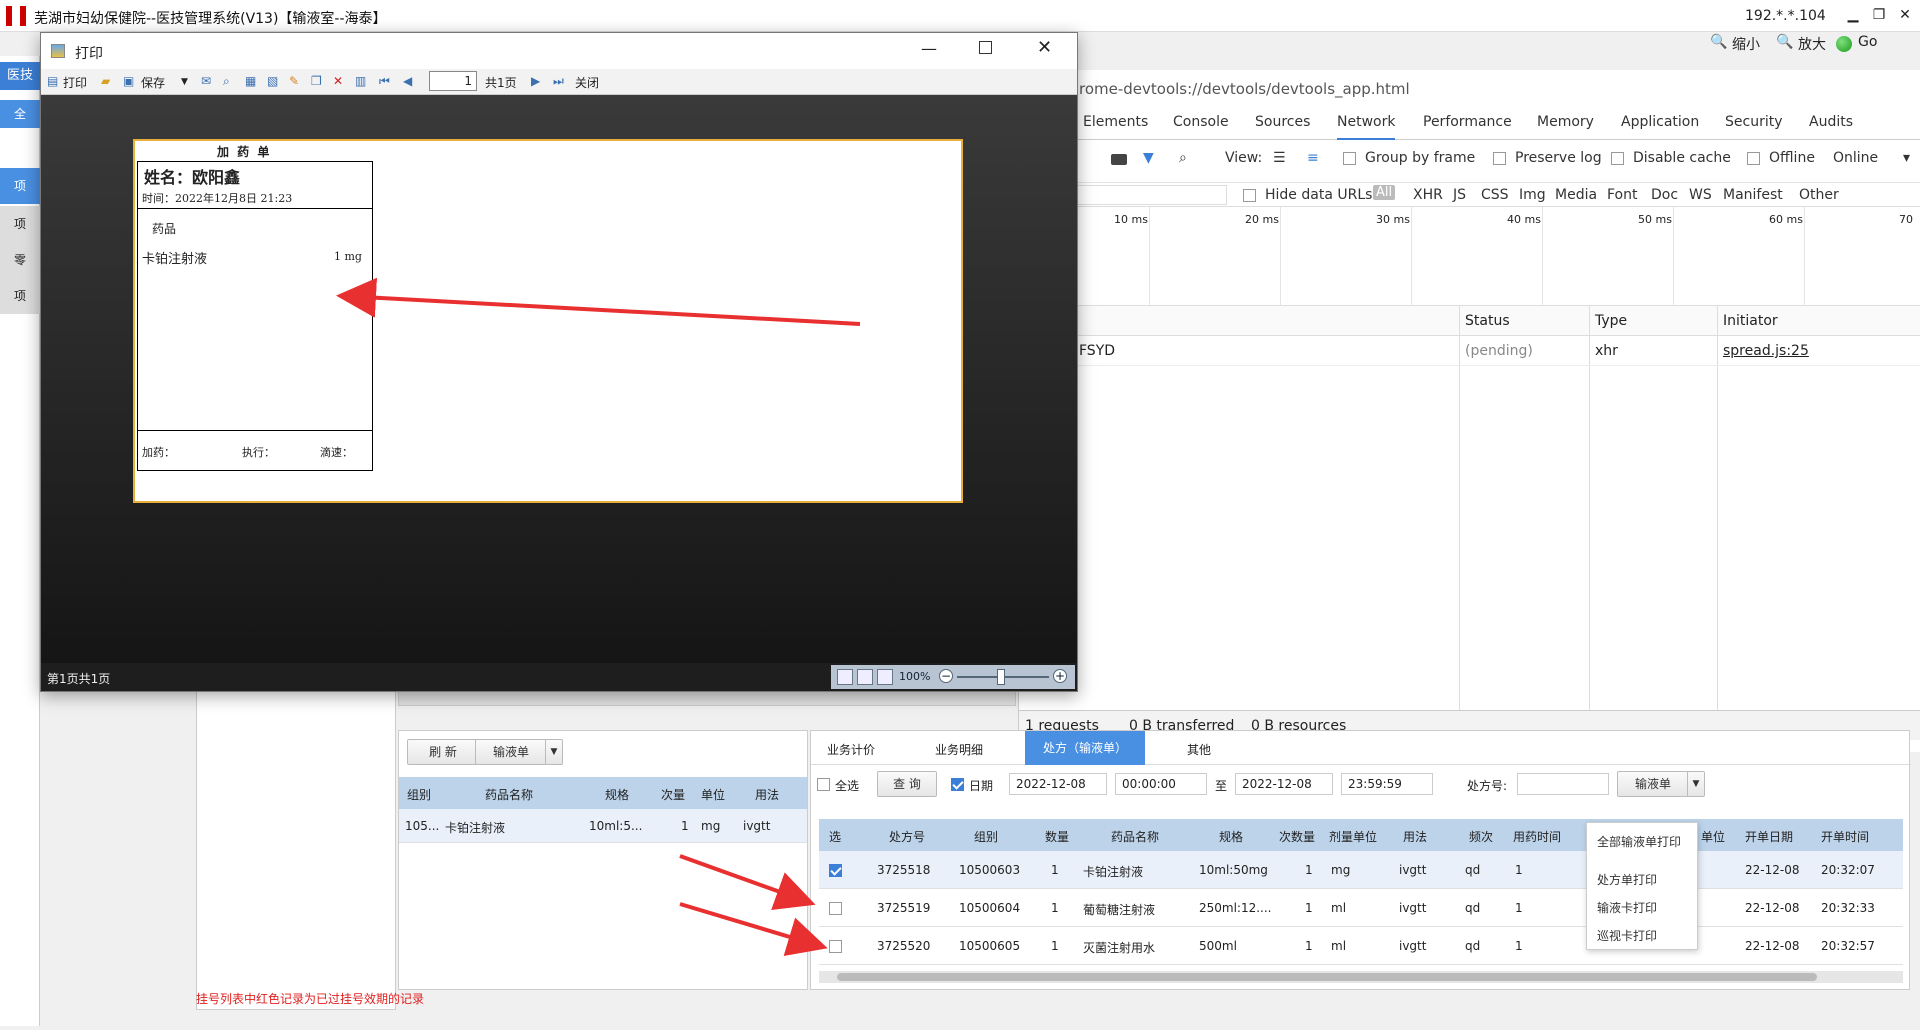  What do you see at coordinates (598, 301) in the screenshot?
I see `arrow-to-slip` at bounding box center [598, 301].